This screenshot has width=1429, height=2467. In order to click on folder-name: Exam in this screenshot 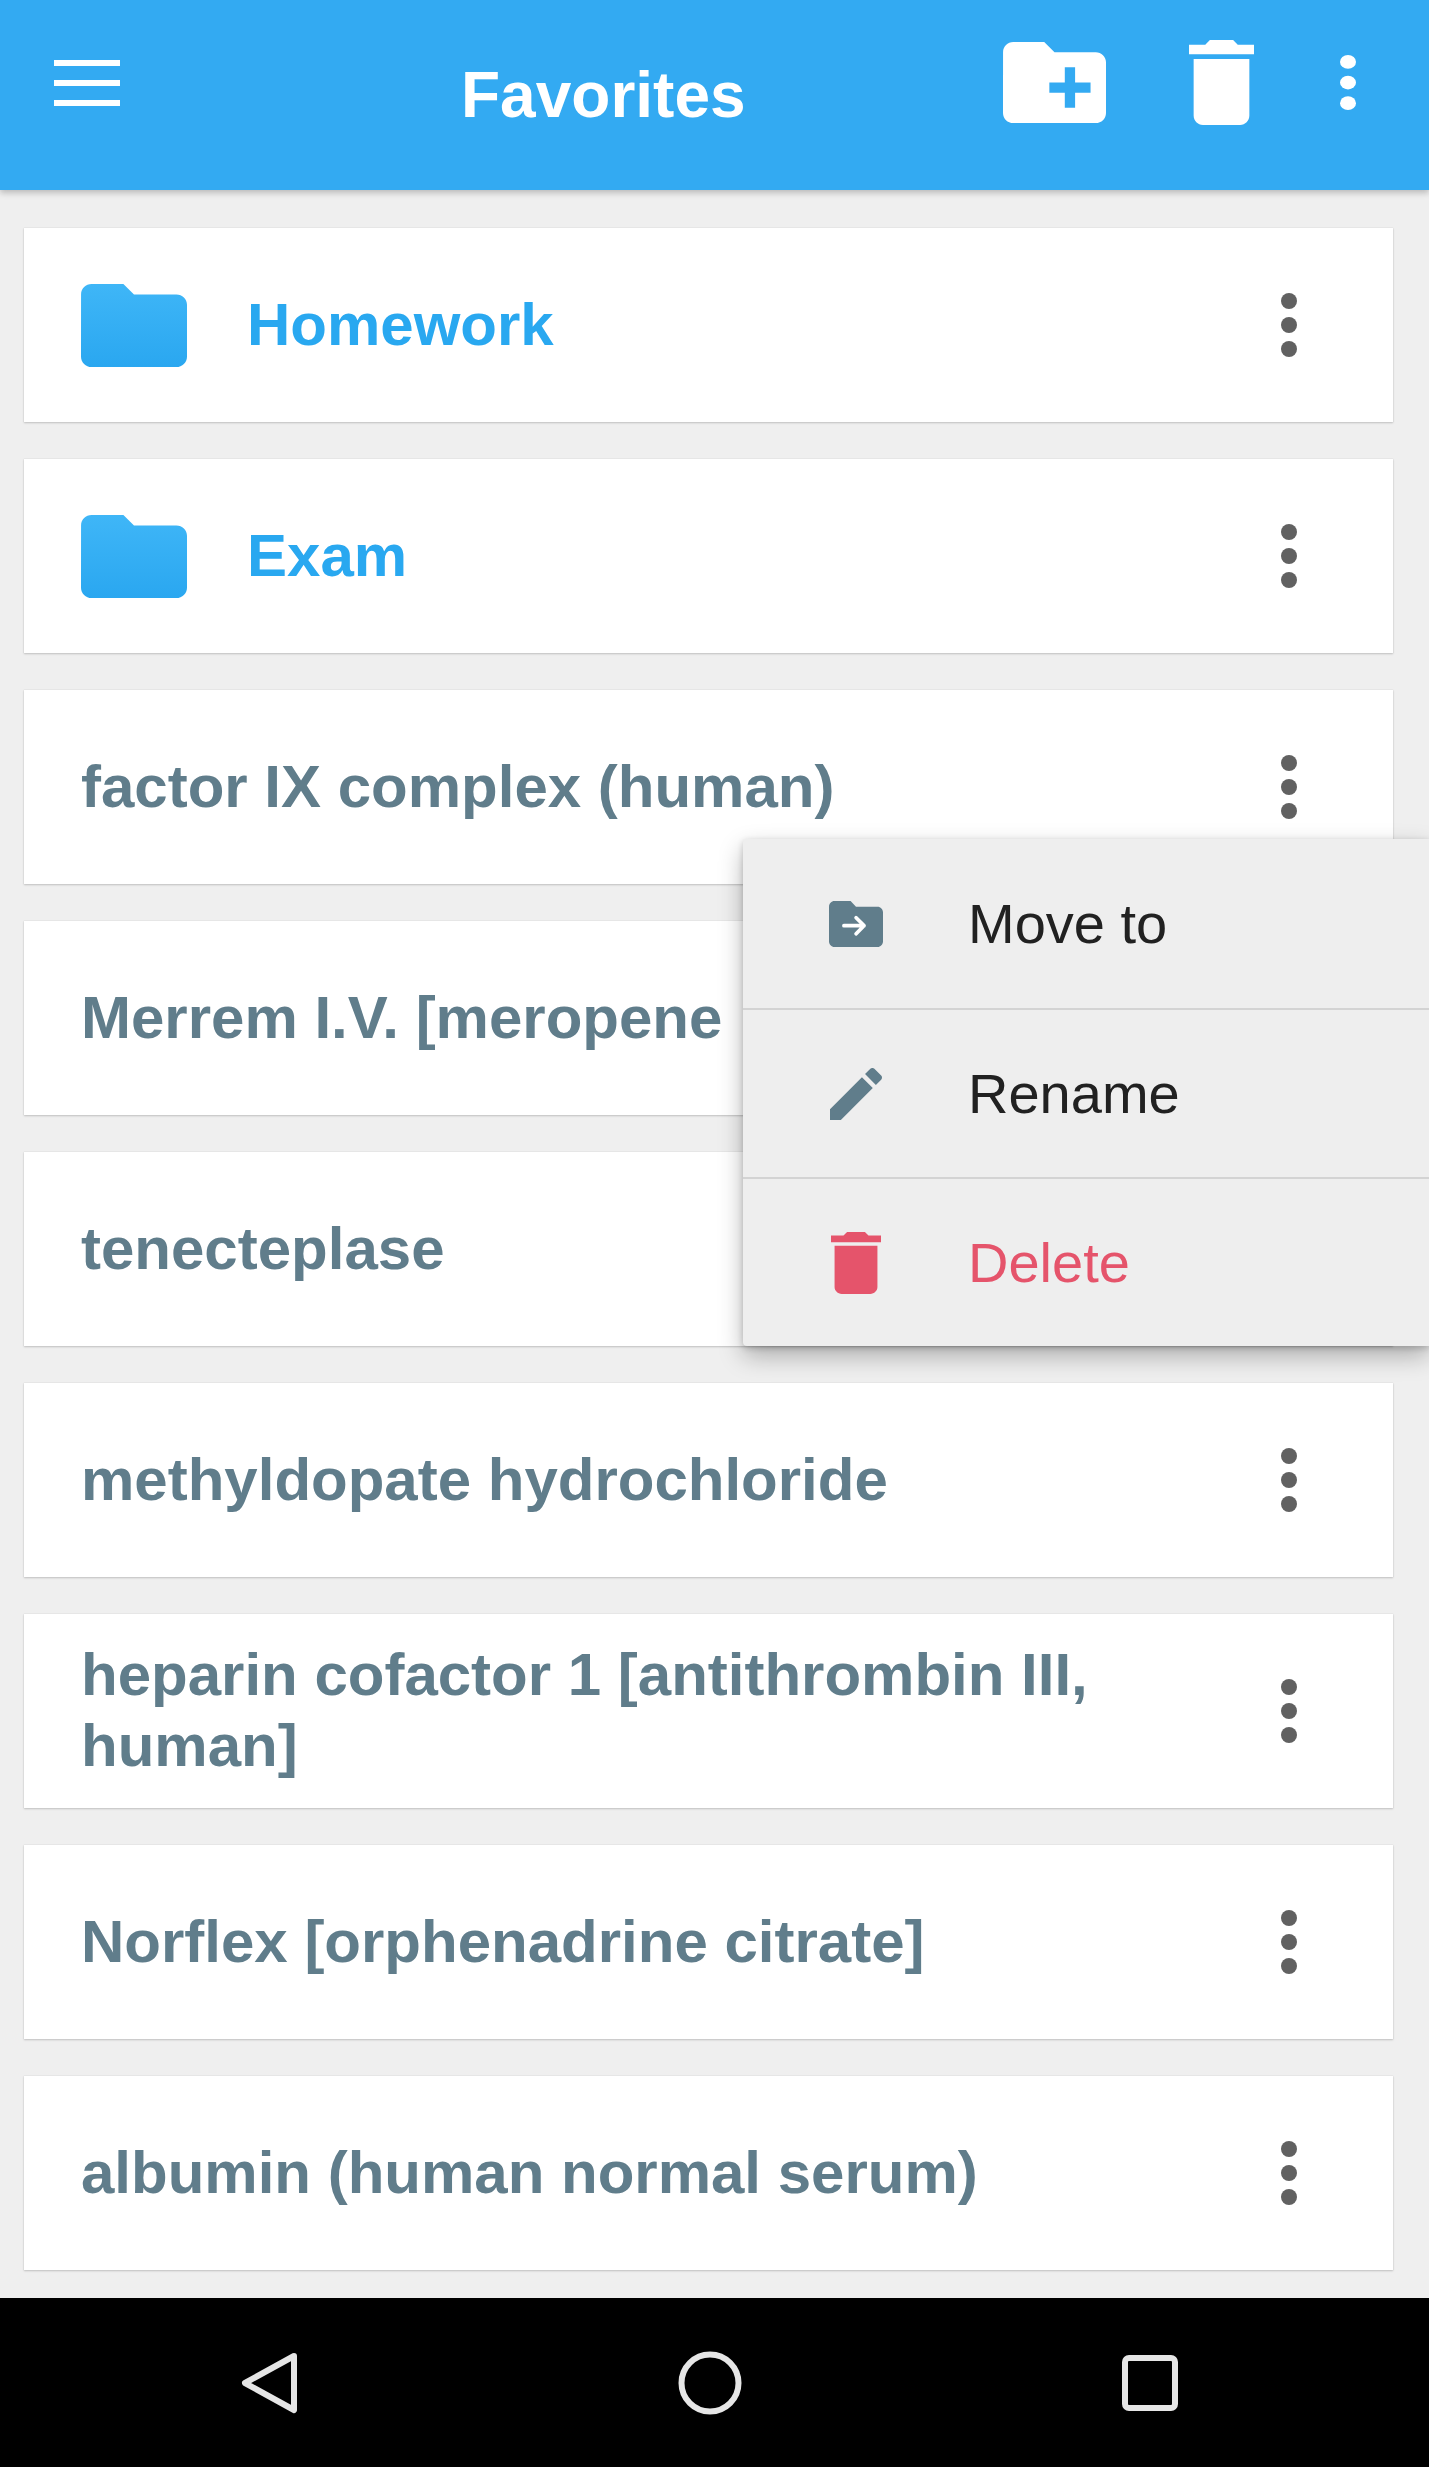, I will do `click(327, 555)`.